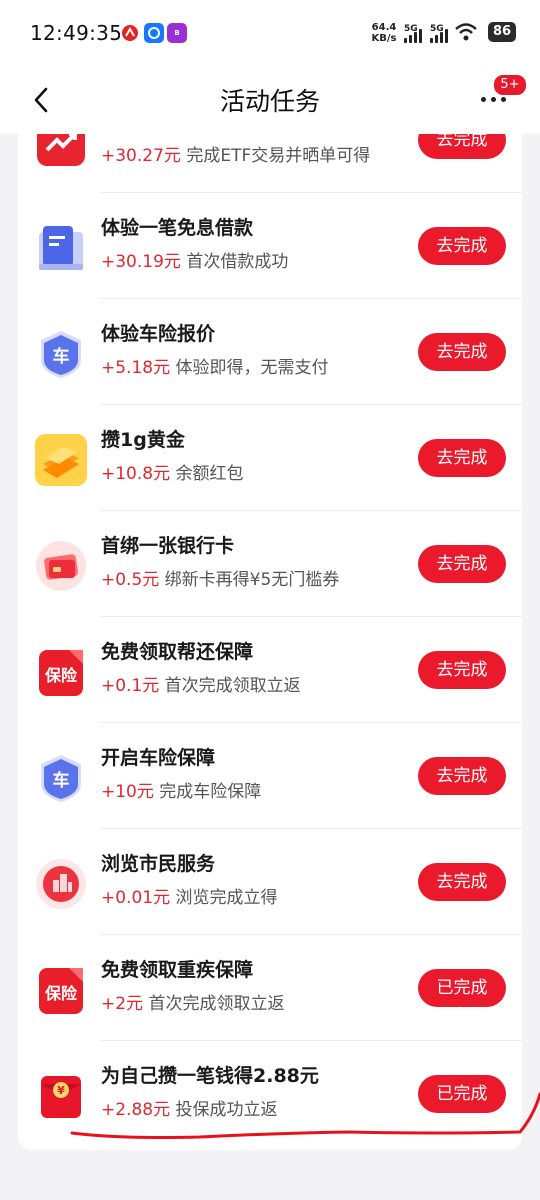 The height and width of the screenshot is (1200, 540). Describe the element at coordinates (177, 33) in the screenshot. I see `bank-app-icon: B` at that location.